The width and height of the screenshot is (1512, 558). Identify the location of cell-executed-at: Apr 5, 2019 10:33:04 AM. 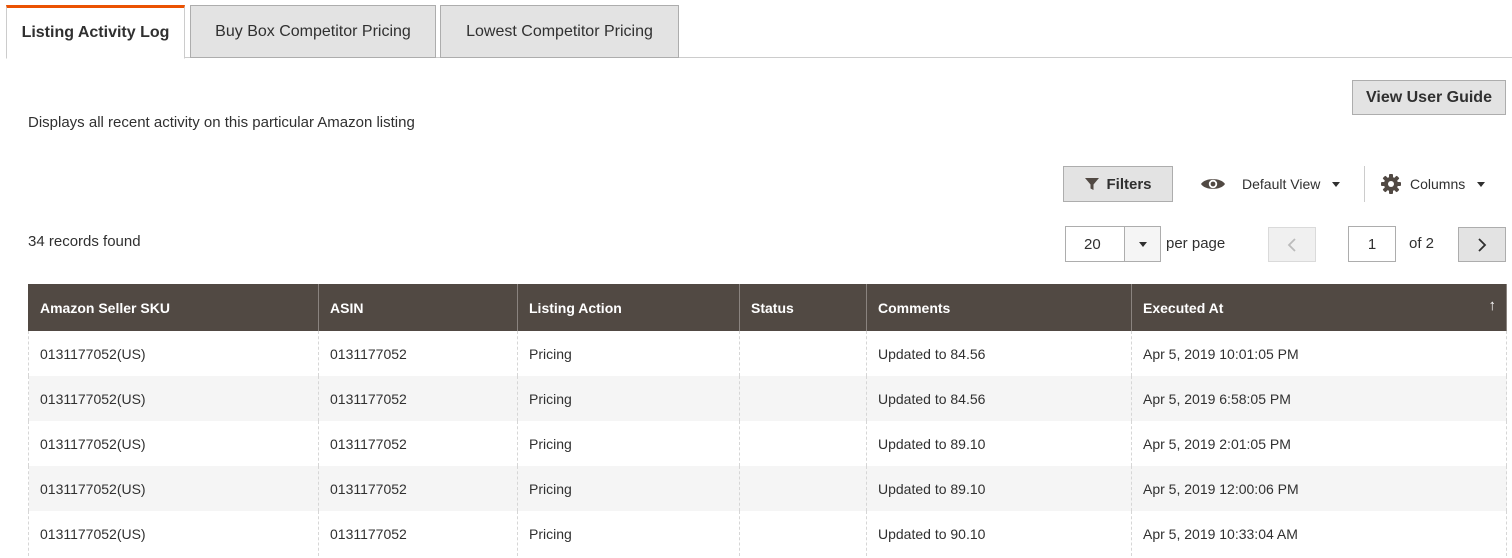
(1319, 533).